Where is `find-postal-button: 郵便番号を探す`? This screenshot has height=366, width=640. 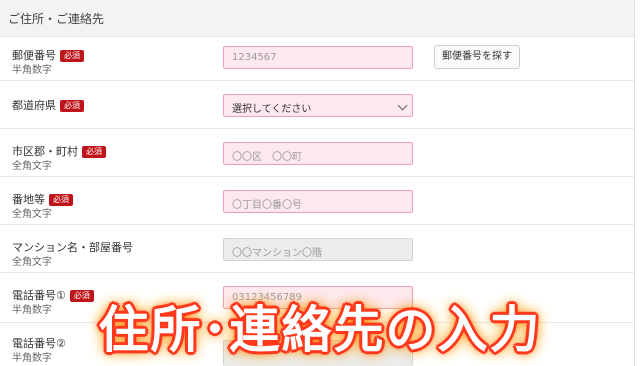 find-postal-button: 郵便番号を探す is located at coordinates (477, 57).